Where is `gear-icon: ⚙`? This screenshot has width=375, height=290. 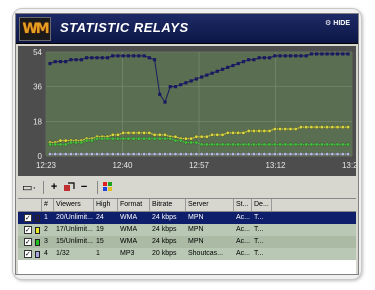 gear-icon: ⚙ is located at coordinates (328, 23).